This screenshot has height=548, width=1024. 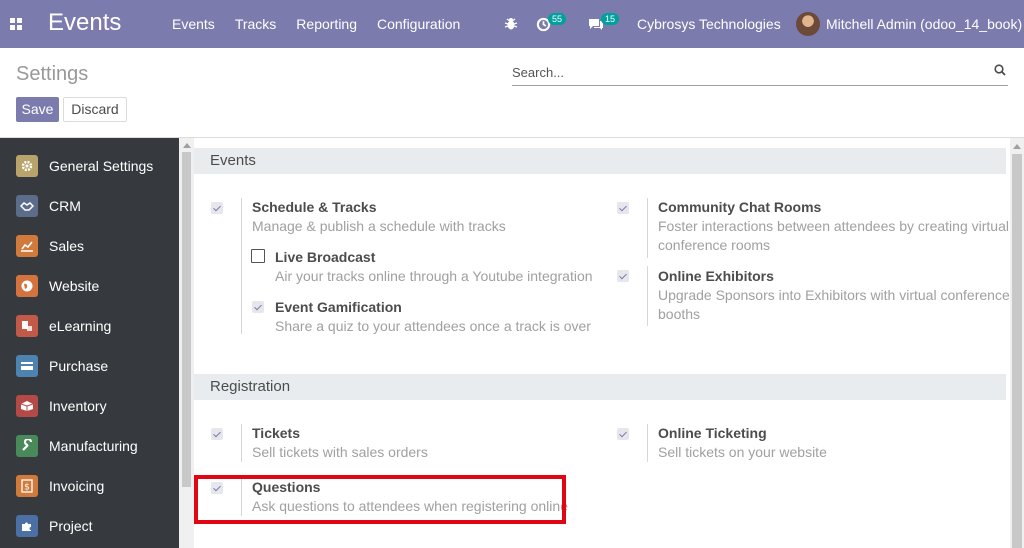 What do you see at coordinates (27, 406) in the screenshot?
I see `inventory-box-icon` at bounding box center [27, 406].